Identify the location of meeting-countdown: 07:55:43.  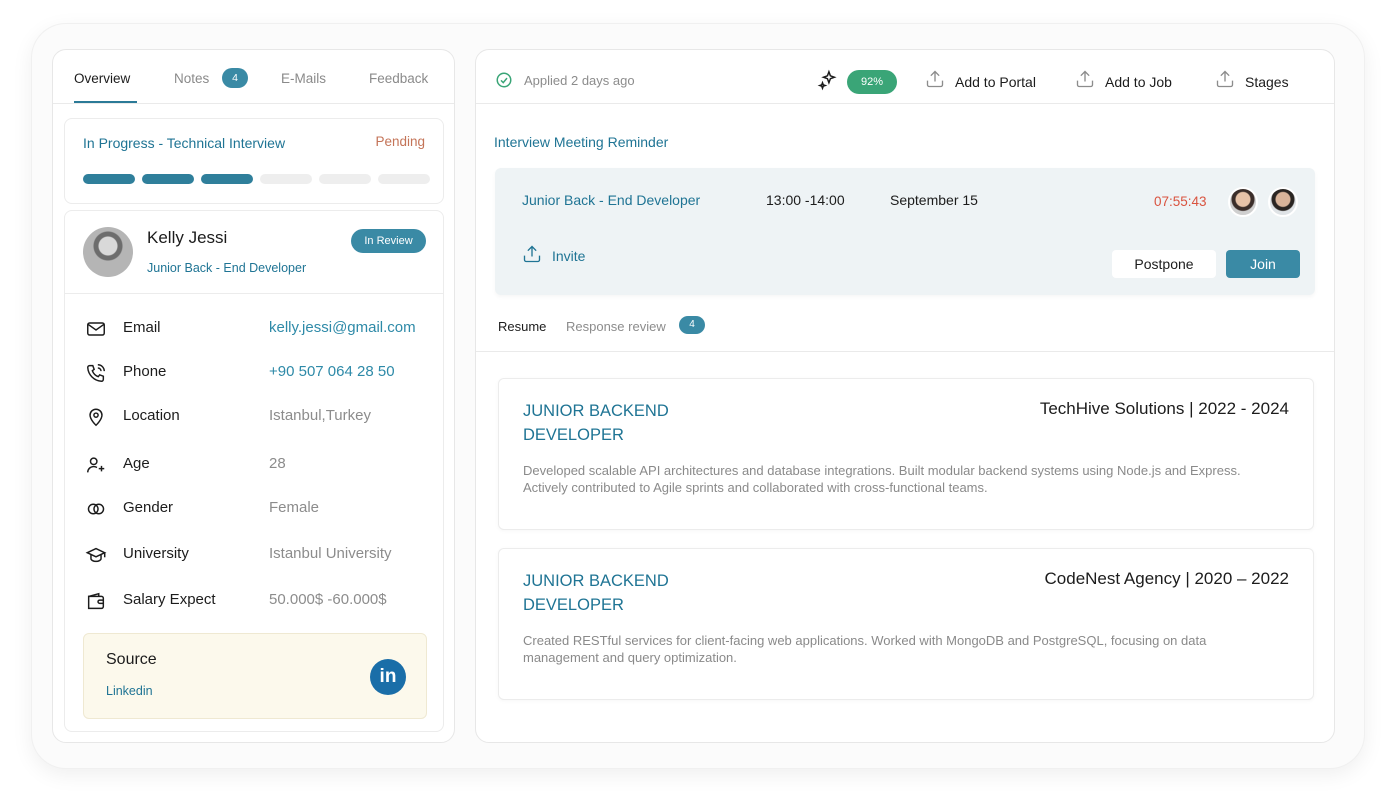
(1180, 201).